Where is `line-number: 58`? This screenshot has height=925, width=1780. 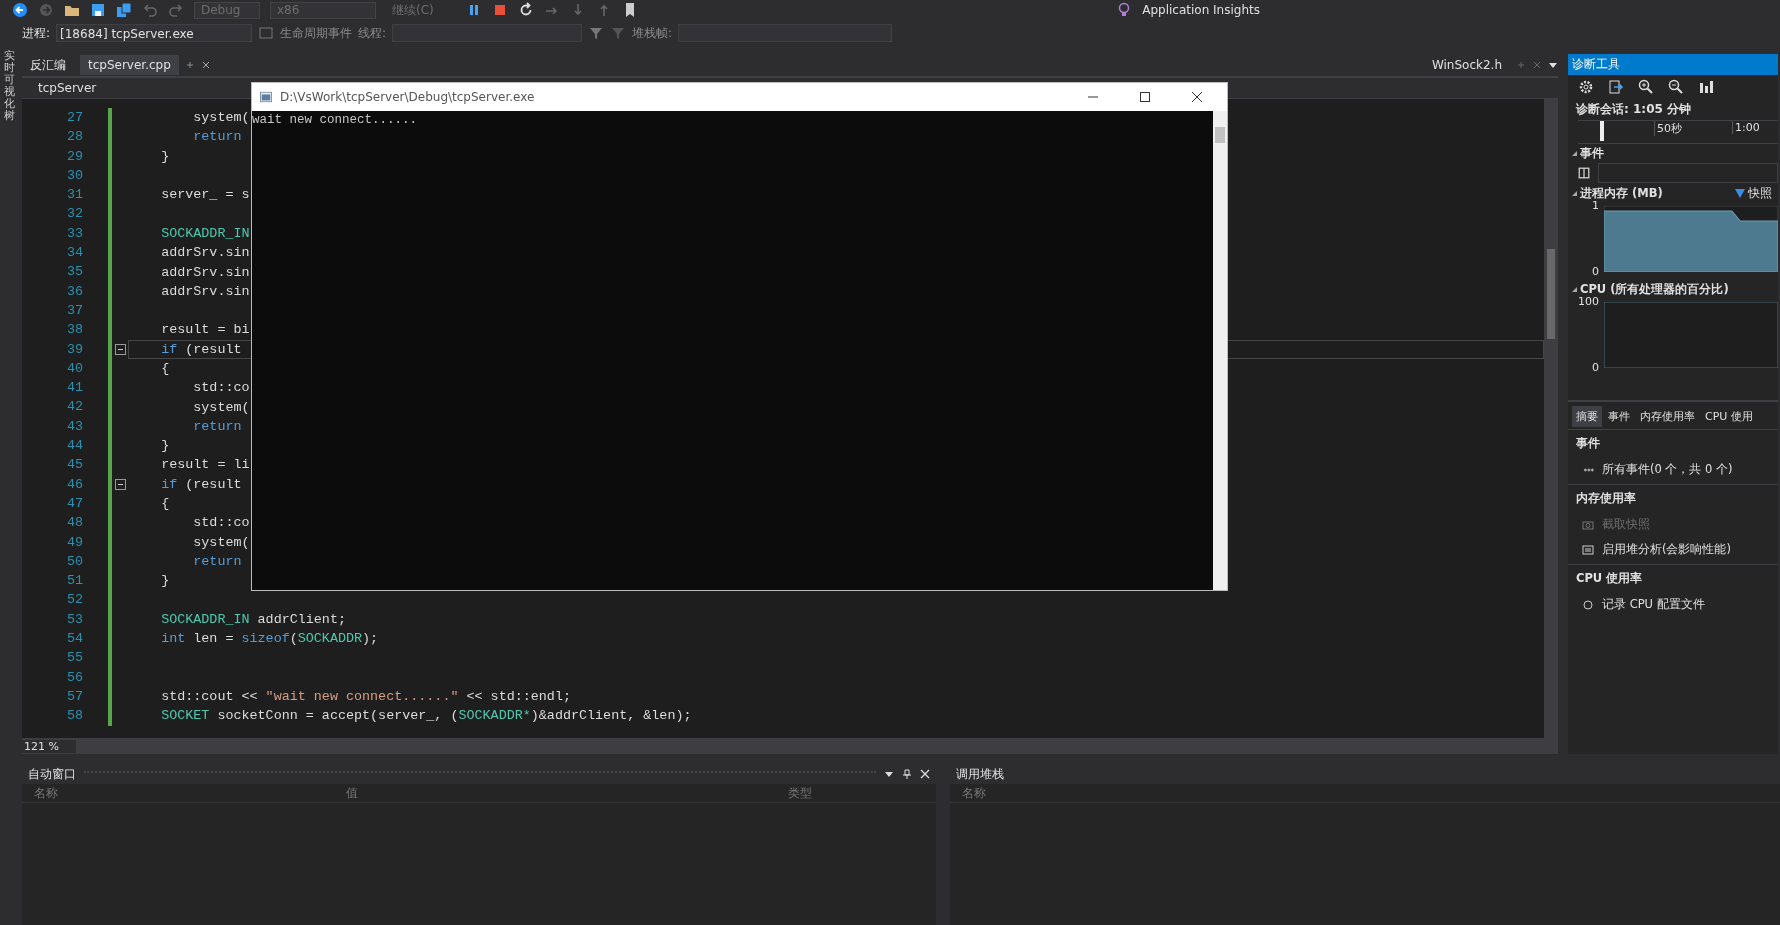
line-number: 58 is located at coordinates (74, 716).